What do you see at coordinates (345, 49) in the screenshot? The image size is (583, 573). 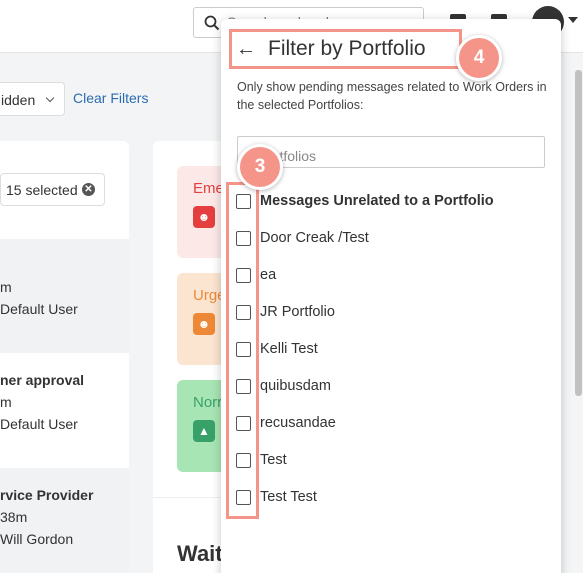 I see `annotation-highlight-title` at bounding box center [345, 49].